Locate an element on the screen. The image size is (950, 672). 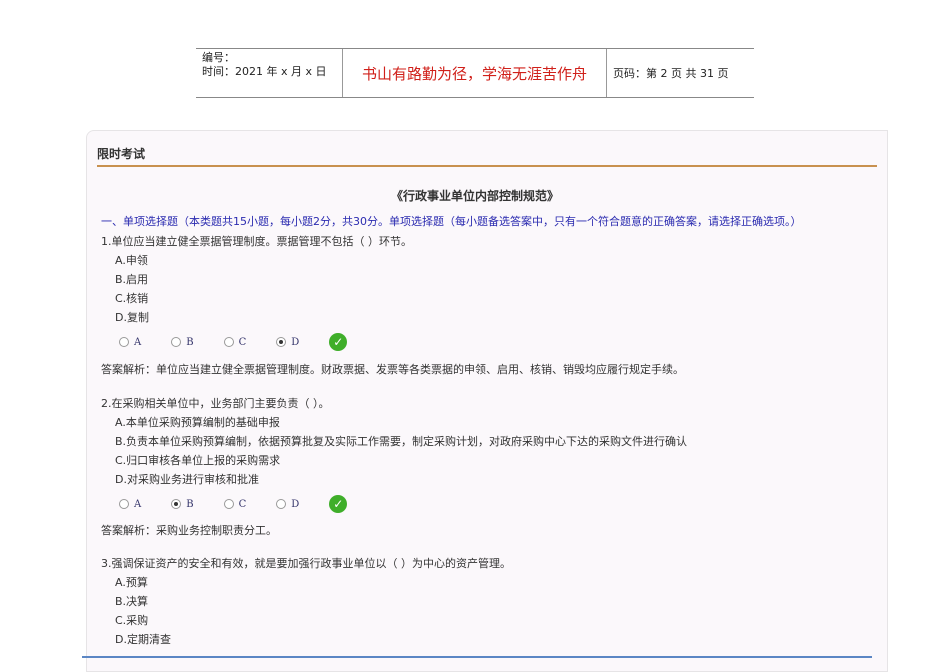
time-label: 时间：2021 年 x 月 x 日 is located at coordinates (264, 71).